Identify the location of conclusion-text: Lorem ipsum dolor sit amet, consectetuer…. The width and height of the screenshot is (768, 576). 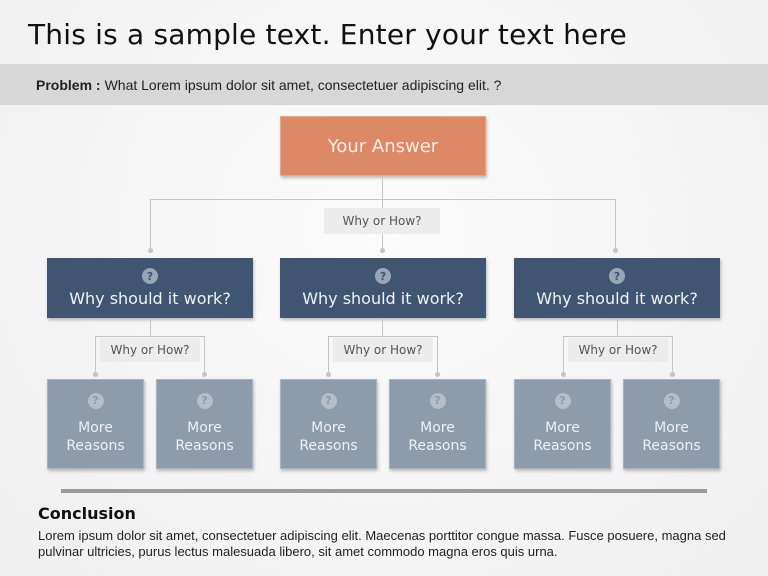
(382, 543).